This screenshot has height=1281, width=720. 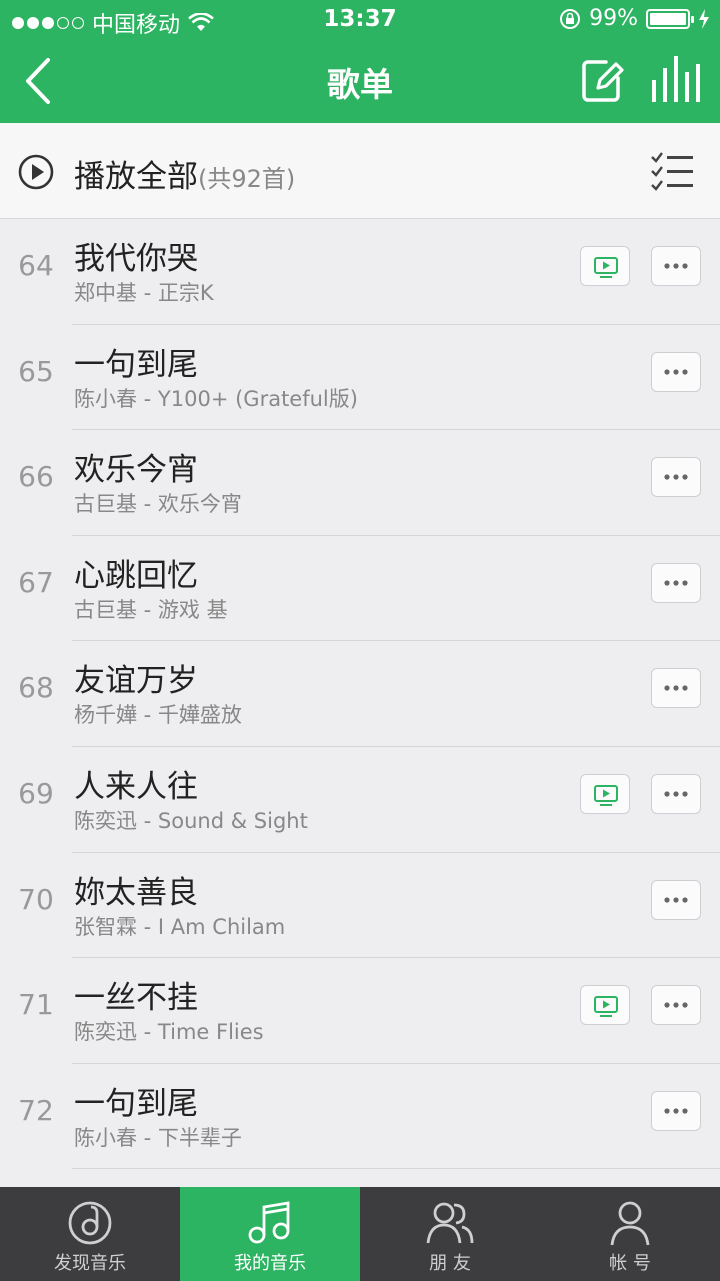 I want to click on tab-label: 帐 号, so click(x=630, y=1263).